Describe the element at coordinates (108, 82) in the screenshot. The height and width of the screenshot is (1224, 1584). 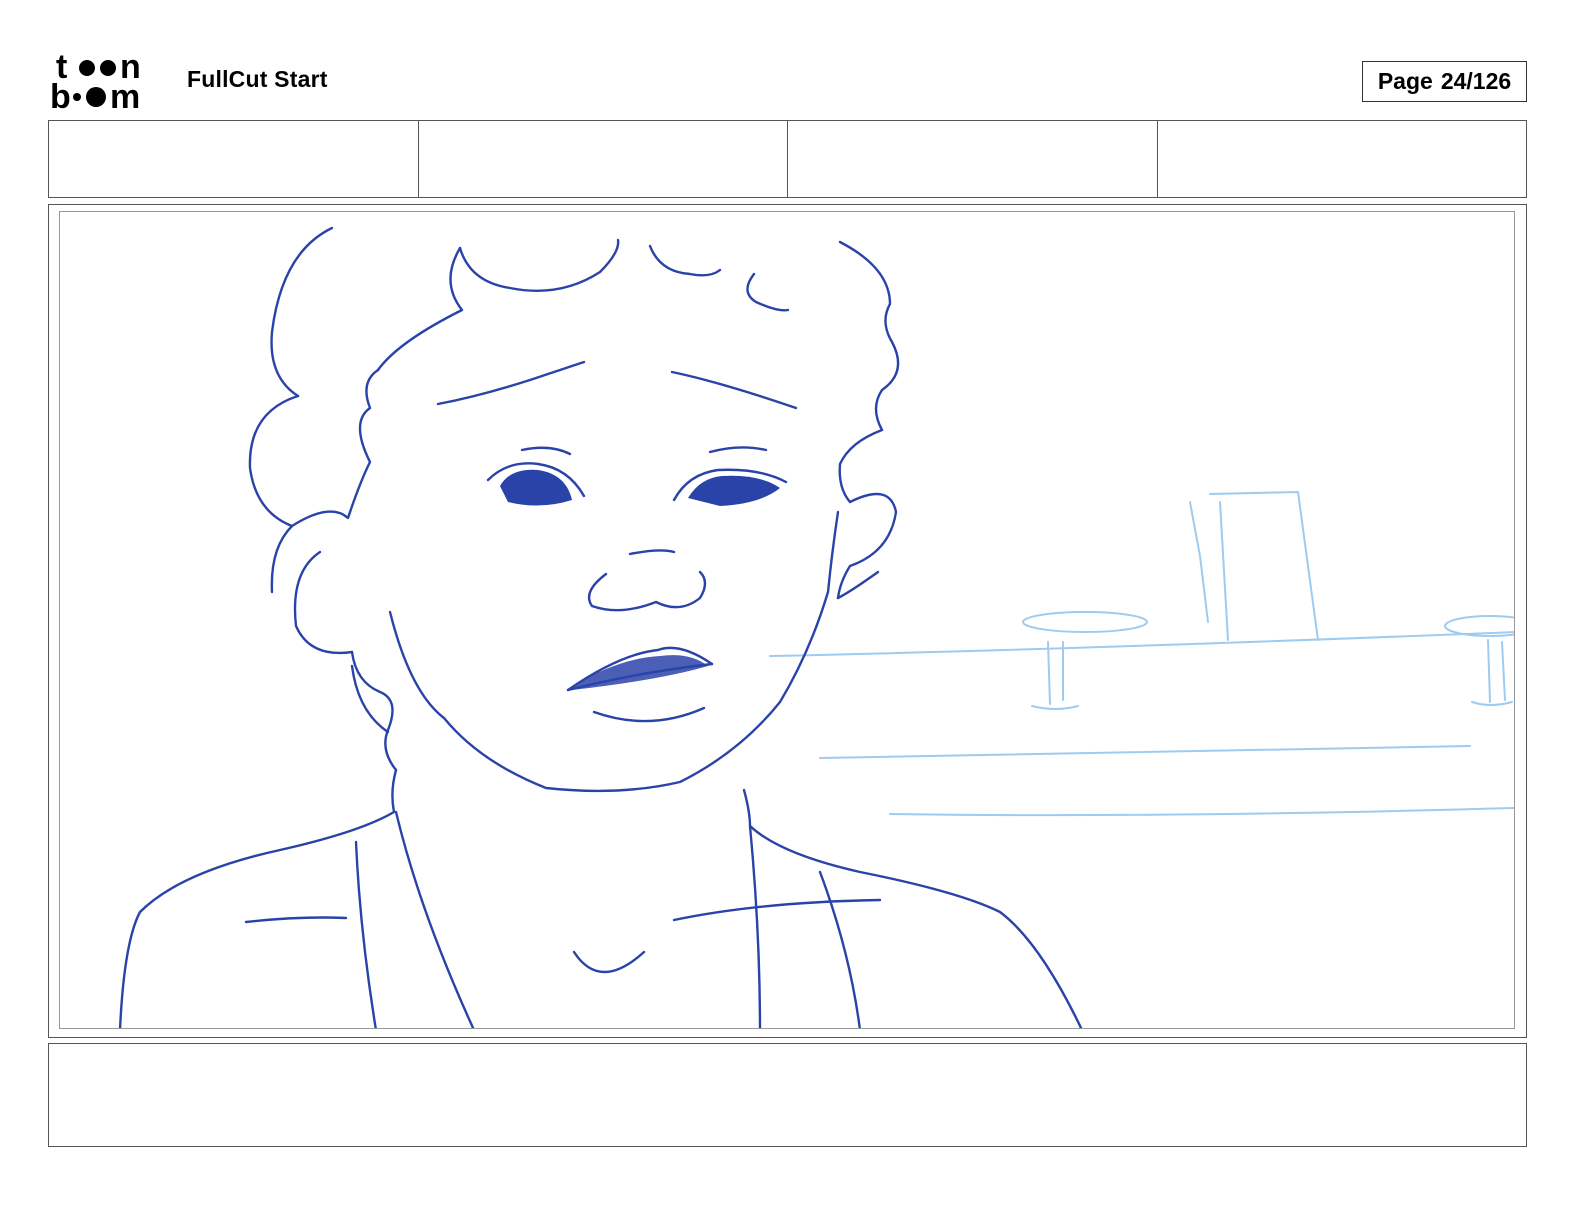
I see `toonboom-logo-icon: t n b m` at that location.